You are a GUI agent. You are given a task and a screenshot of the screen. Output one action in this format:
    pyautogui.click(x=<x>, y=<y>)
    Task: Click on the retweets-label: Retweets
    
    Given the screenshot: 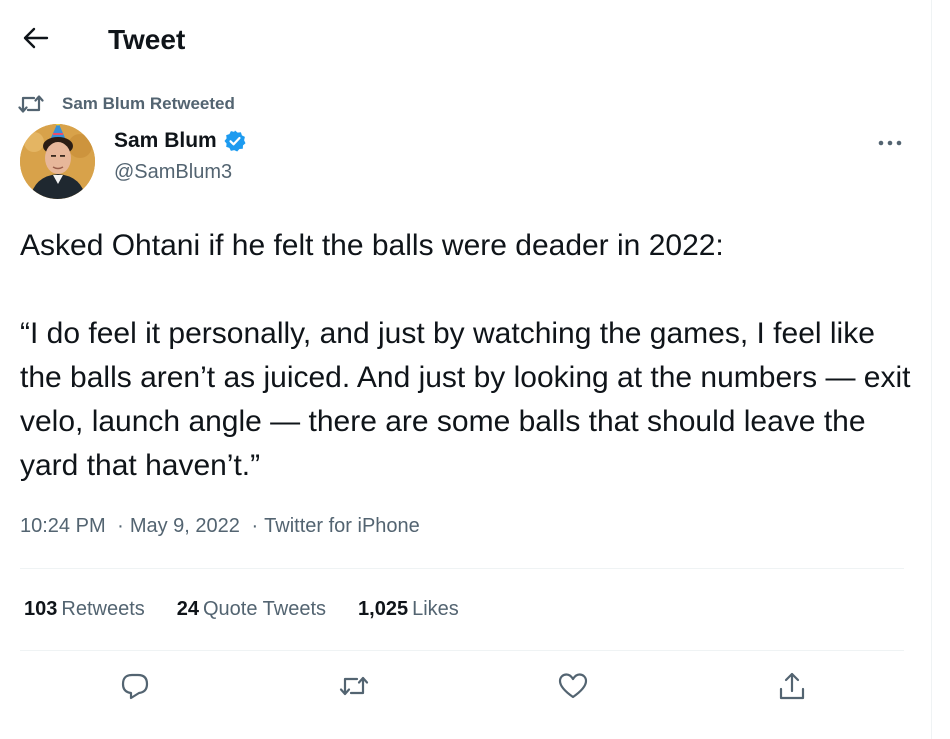 What is the action you would take?
    pyautogui.click(x=103, y=609)
    